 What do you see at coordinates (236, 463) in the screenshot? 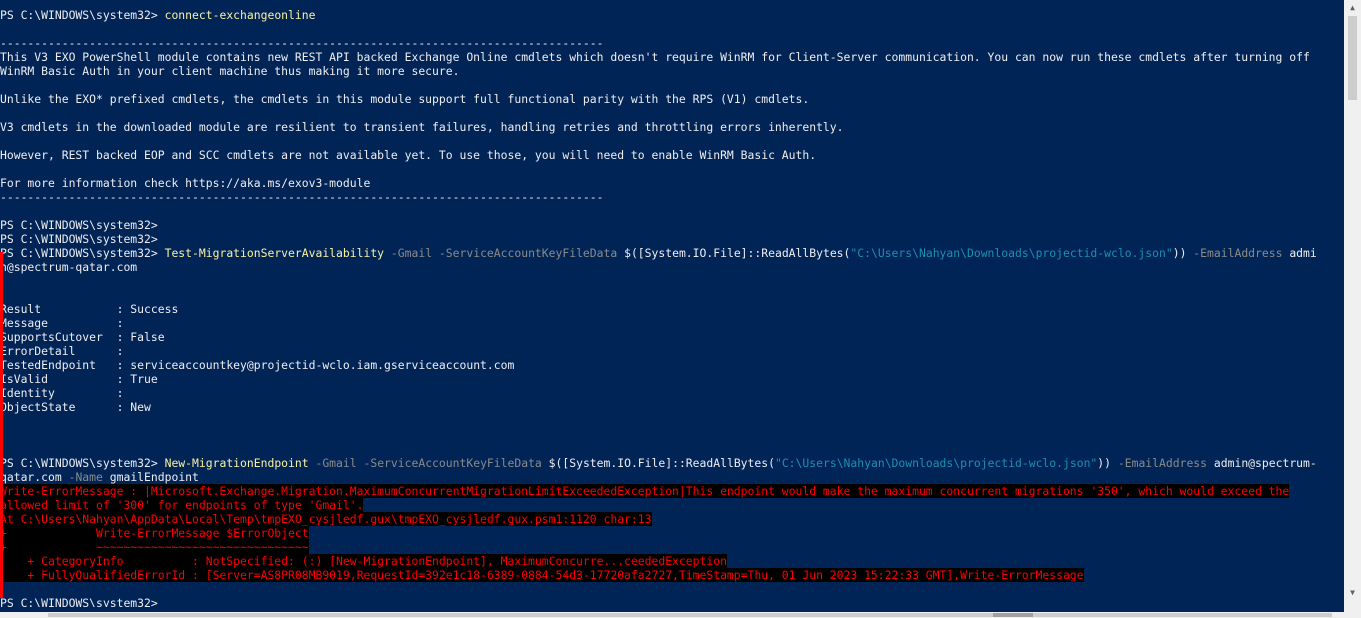
I see `command-name: New-MigrationEndpoint` at bounding box center [236, 463].